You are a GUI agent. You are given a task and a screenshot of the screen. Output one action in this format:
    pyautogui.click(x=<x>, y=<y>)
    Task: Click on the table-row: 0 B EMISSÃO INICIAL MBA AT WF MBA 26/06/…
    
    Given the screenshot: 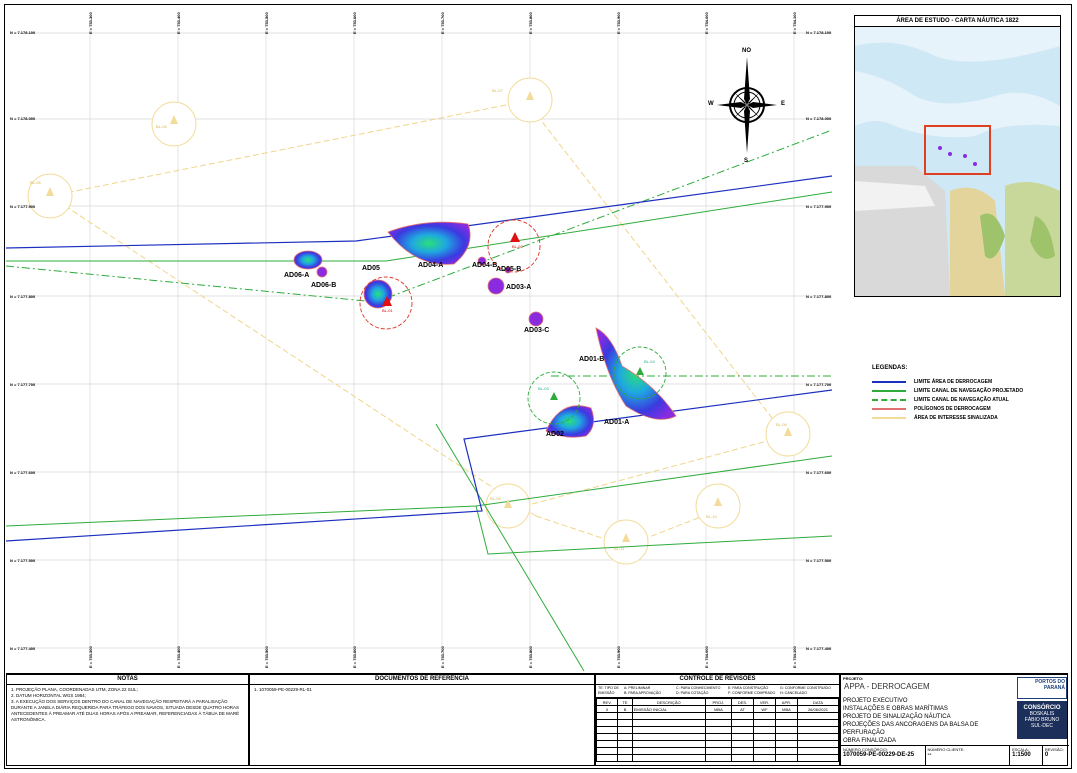 What is the action you would take?
    pyautogui.click(x=717, y=709)
    